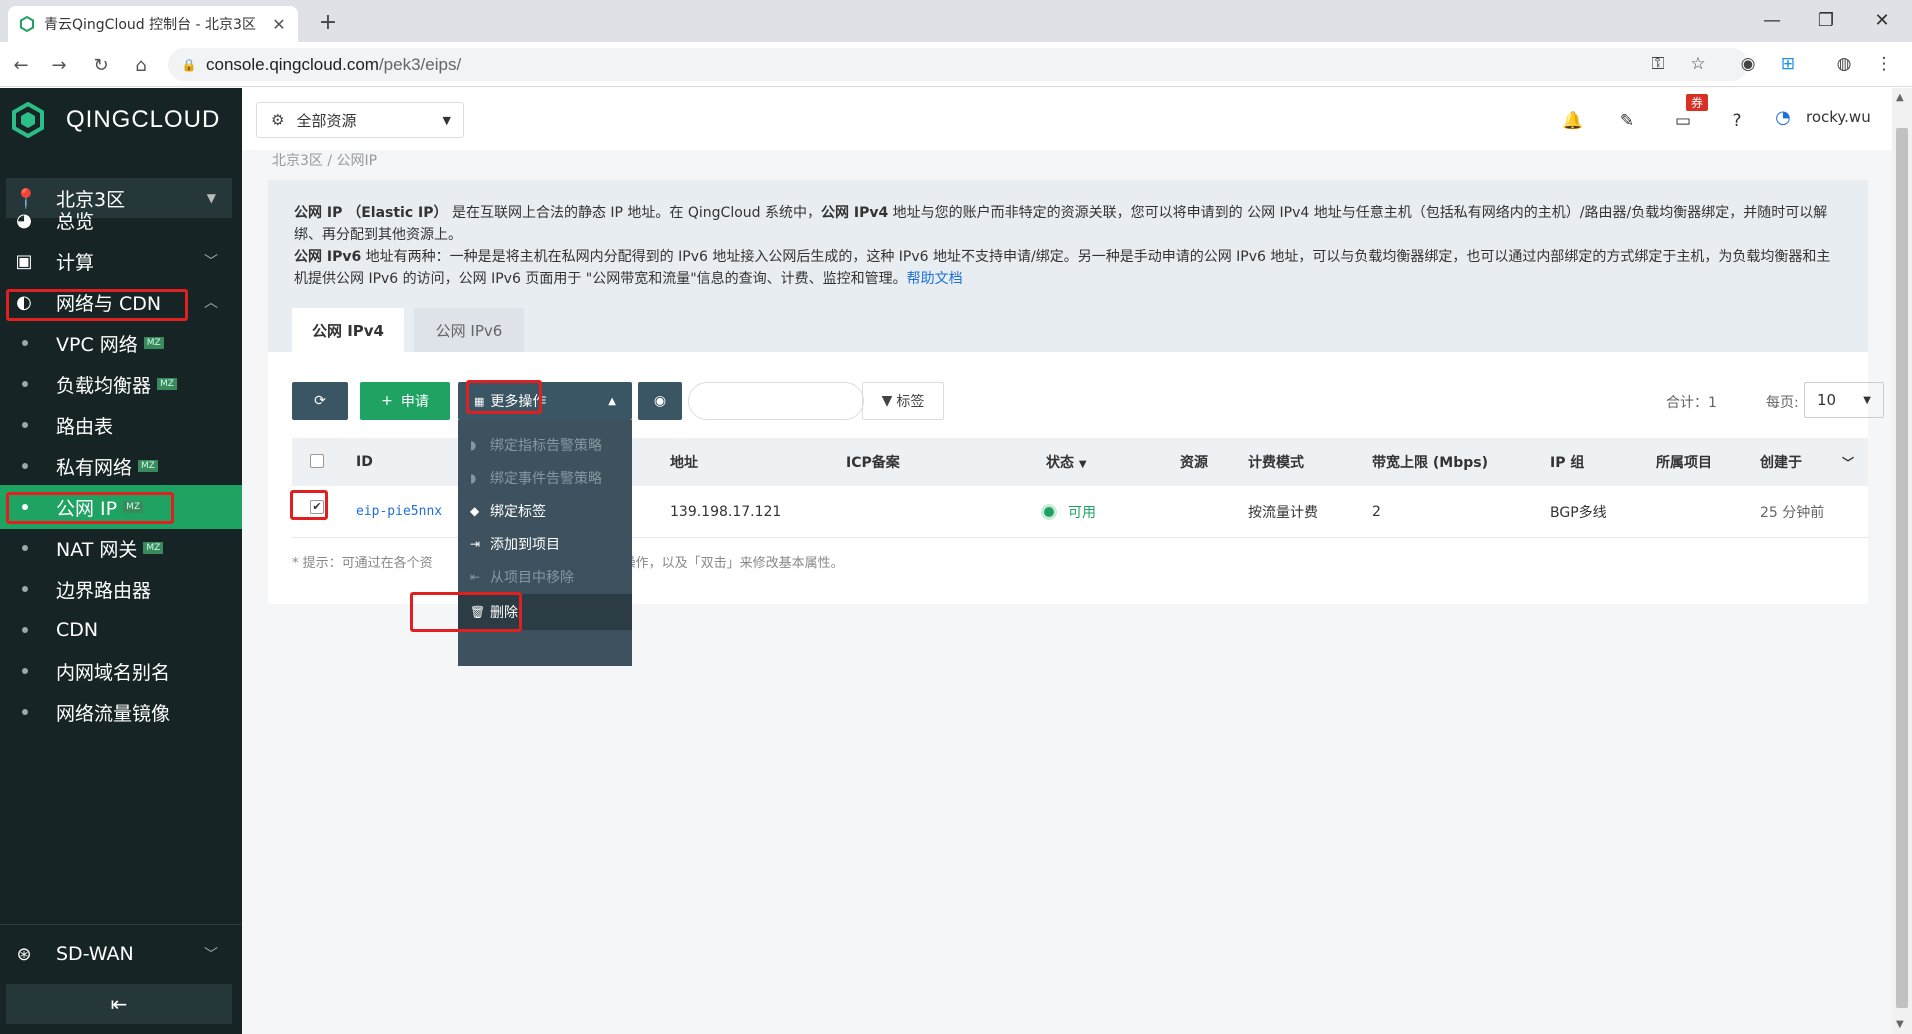 The image size is (1912, 1034). Describe the element at coordinates (121, 343) in the screenshot. I see `sidebar-item-vpc: VPC 网络 MZ` at that location.